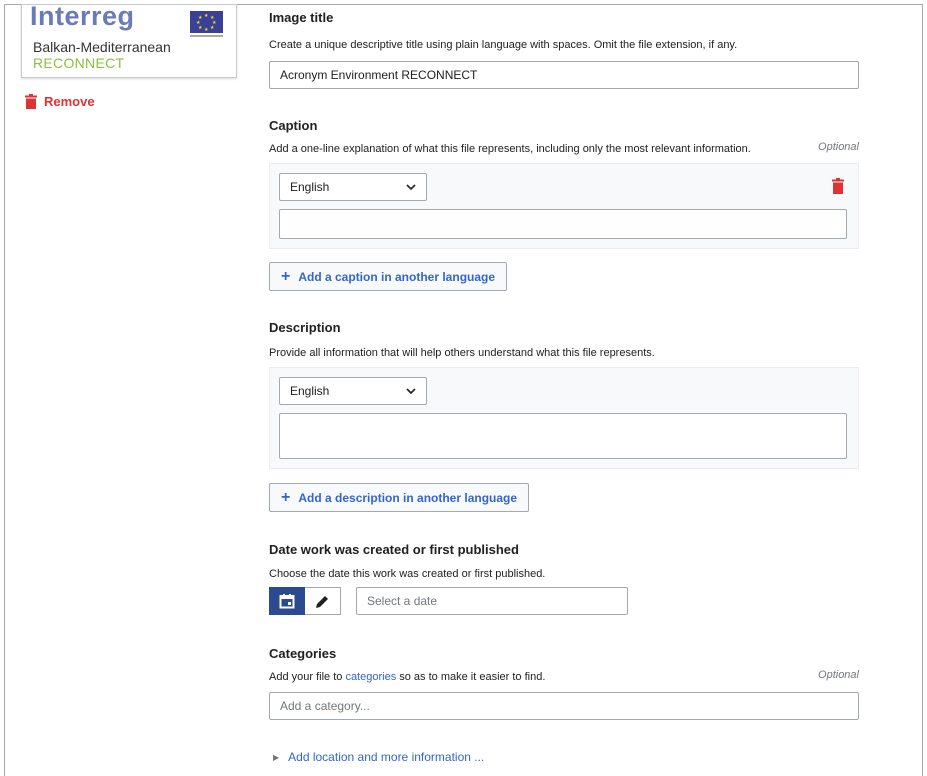 The image size is (927, 776). Describe the element at coordinates (408, 497) in the screenshot. I see `add-description-language-label: Add a description in another language` at that location.